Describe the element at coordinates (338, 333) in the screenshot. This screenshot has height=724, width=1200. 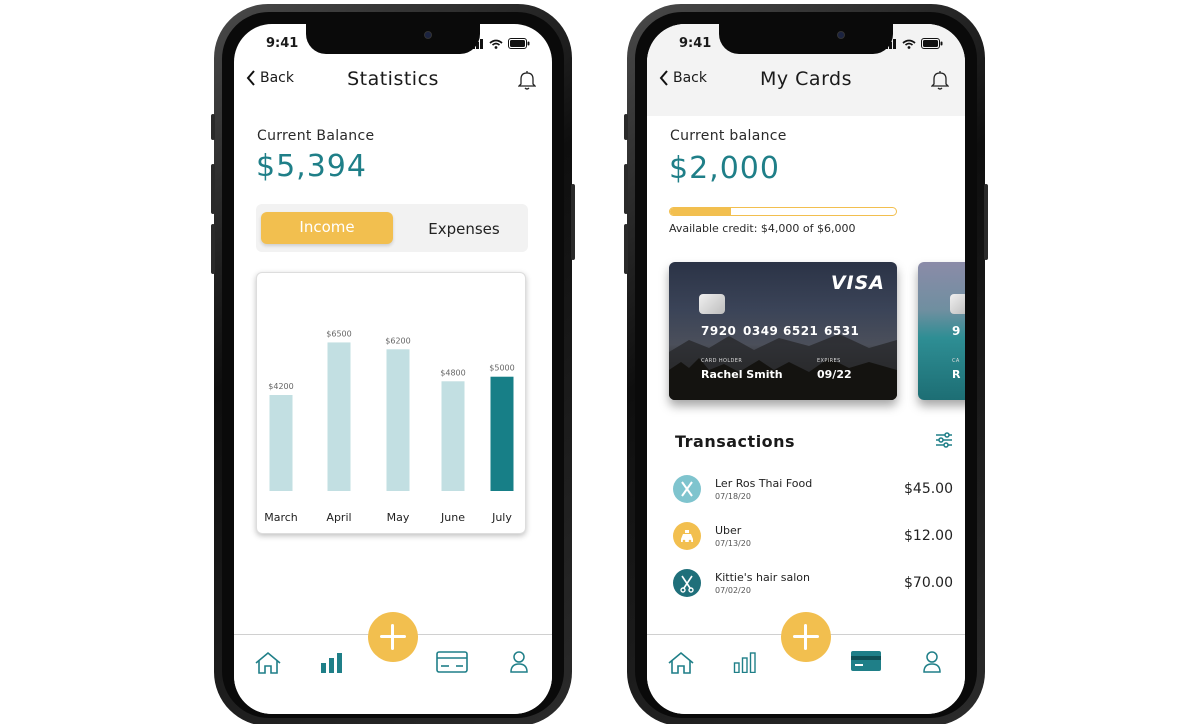
I see `bar-value-label: $6500` at that location.